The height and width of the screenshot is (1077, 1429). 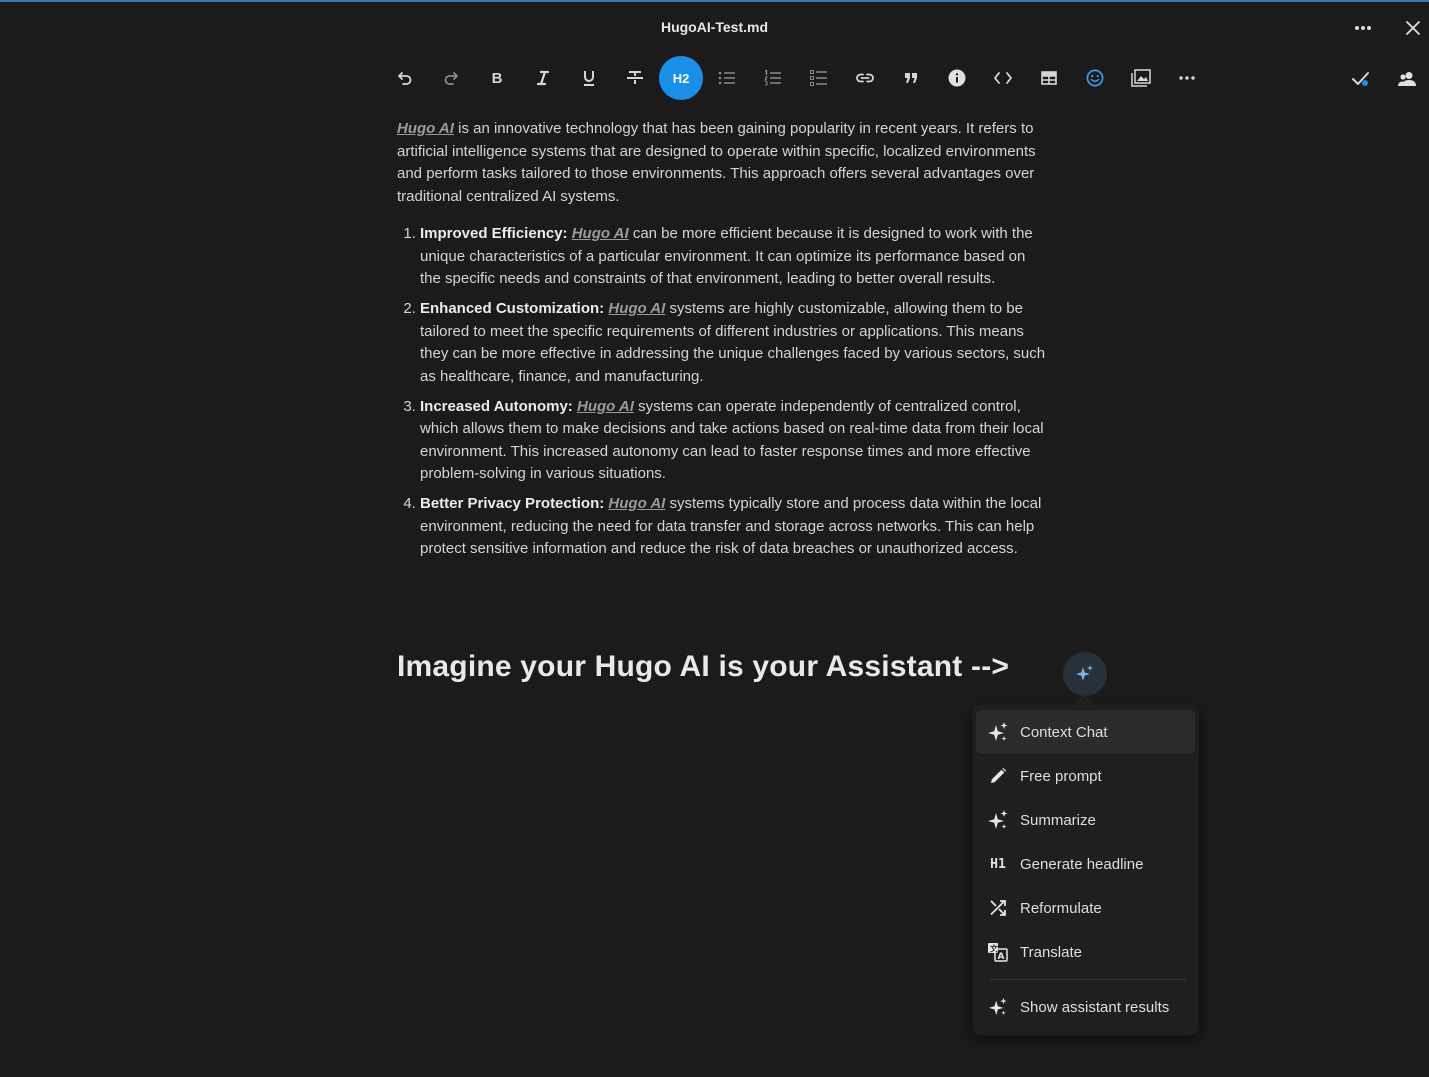 I want to click on italic-icon, so click(x=543, y=78).